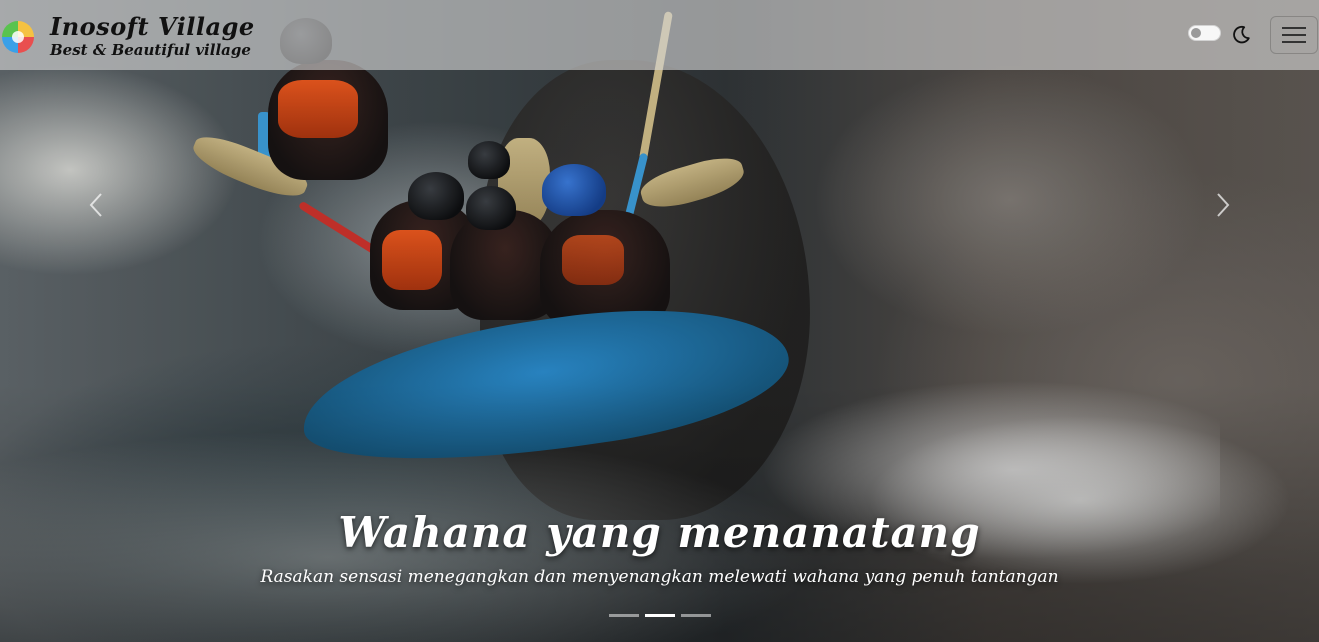 The height and width of the screenshot is (642, 1319). Describe the element at coordinates (1241, 35) in the screenshot. I see `moon-icon` at that location.